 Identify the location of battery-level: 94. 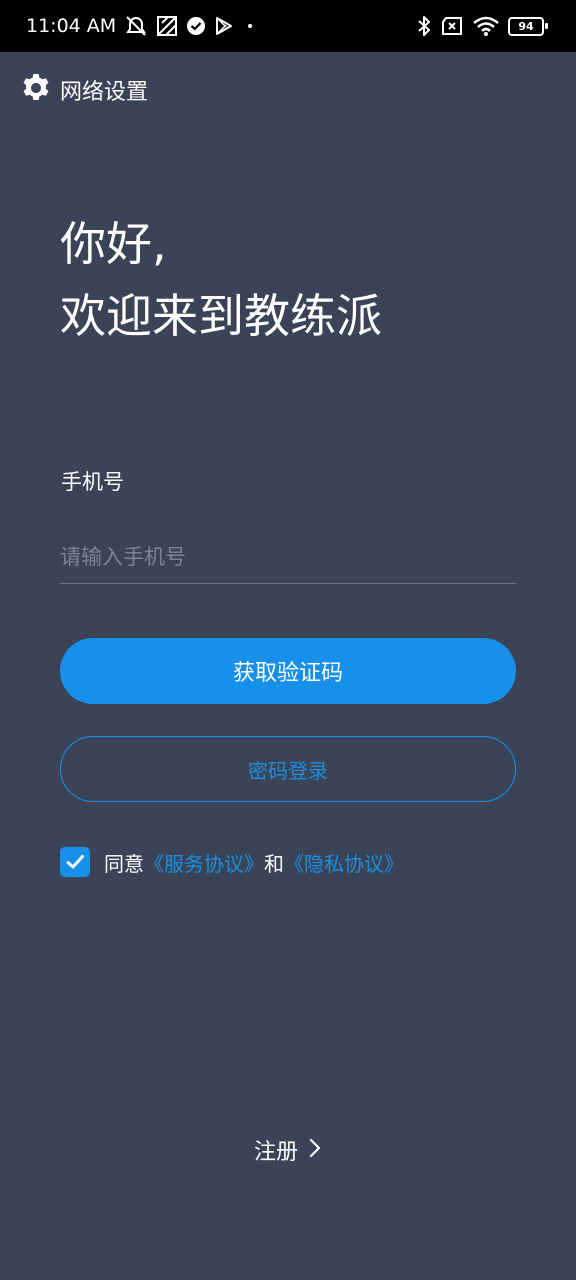
(526, 26).